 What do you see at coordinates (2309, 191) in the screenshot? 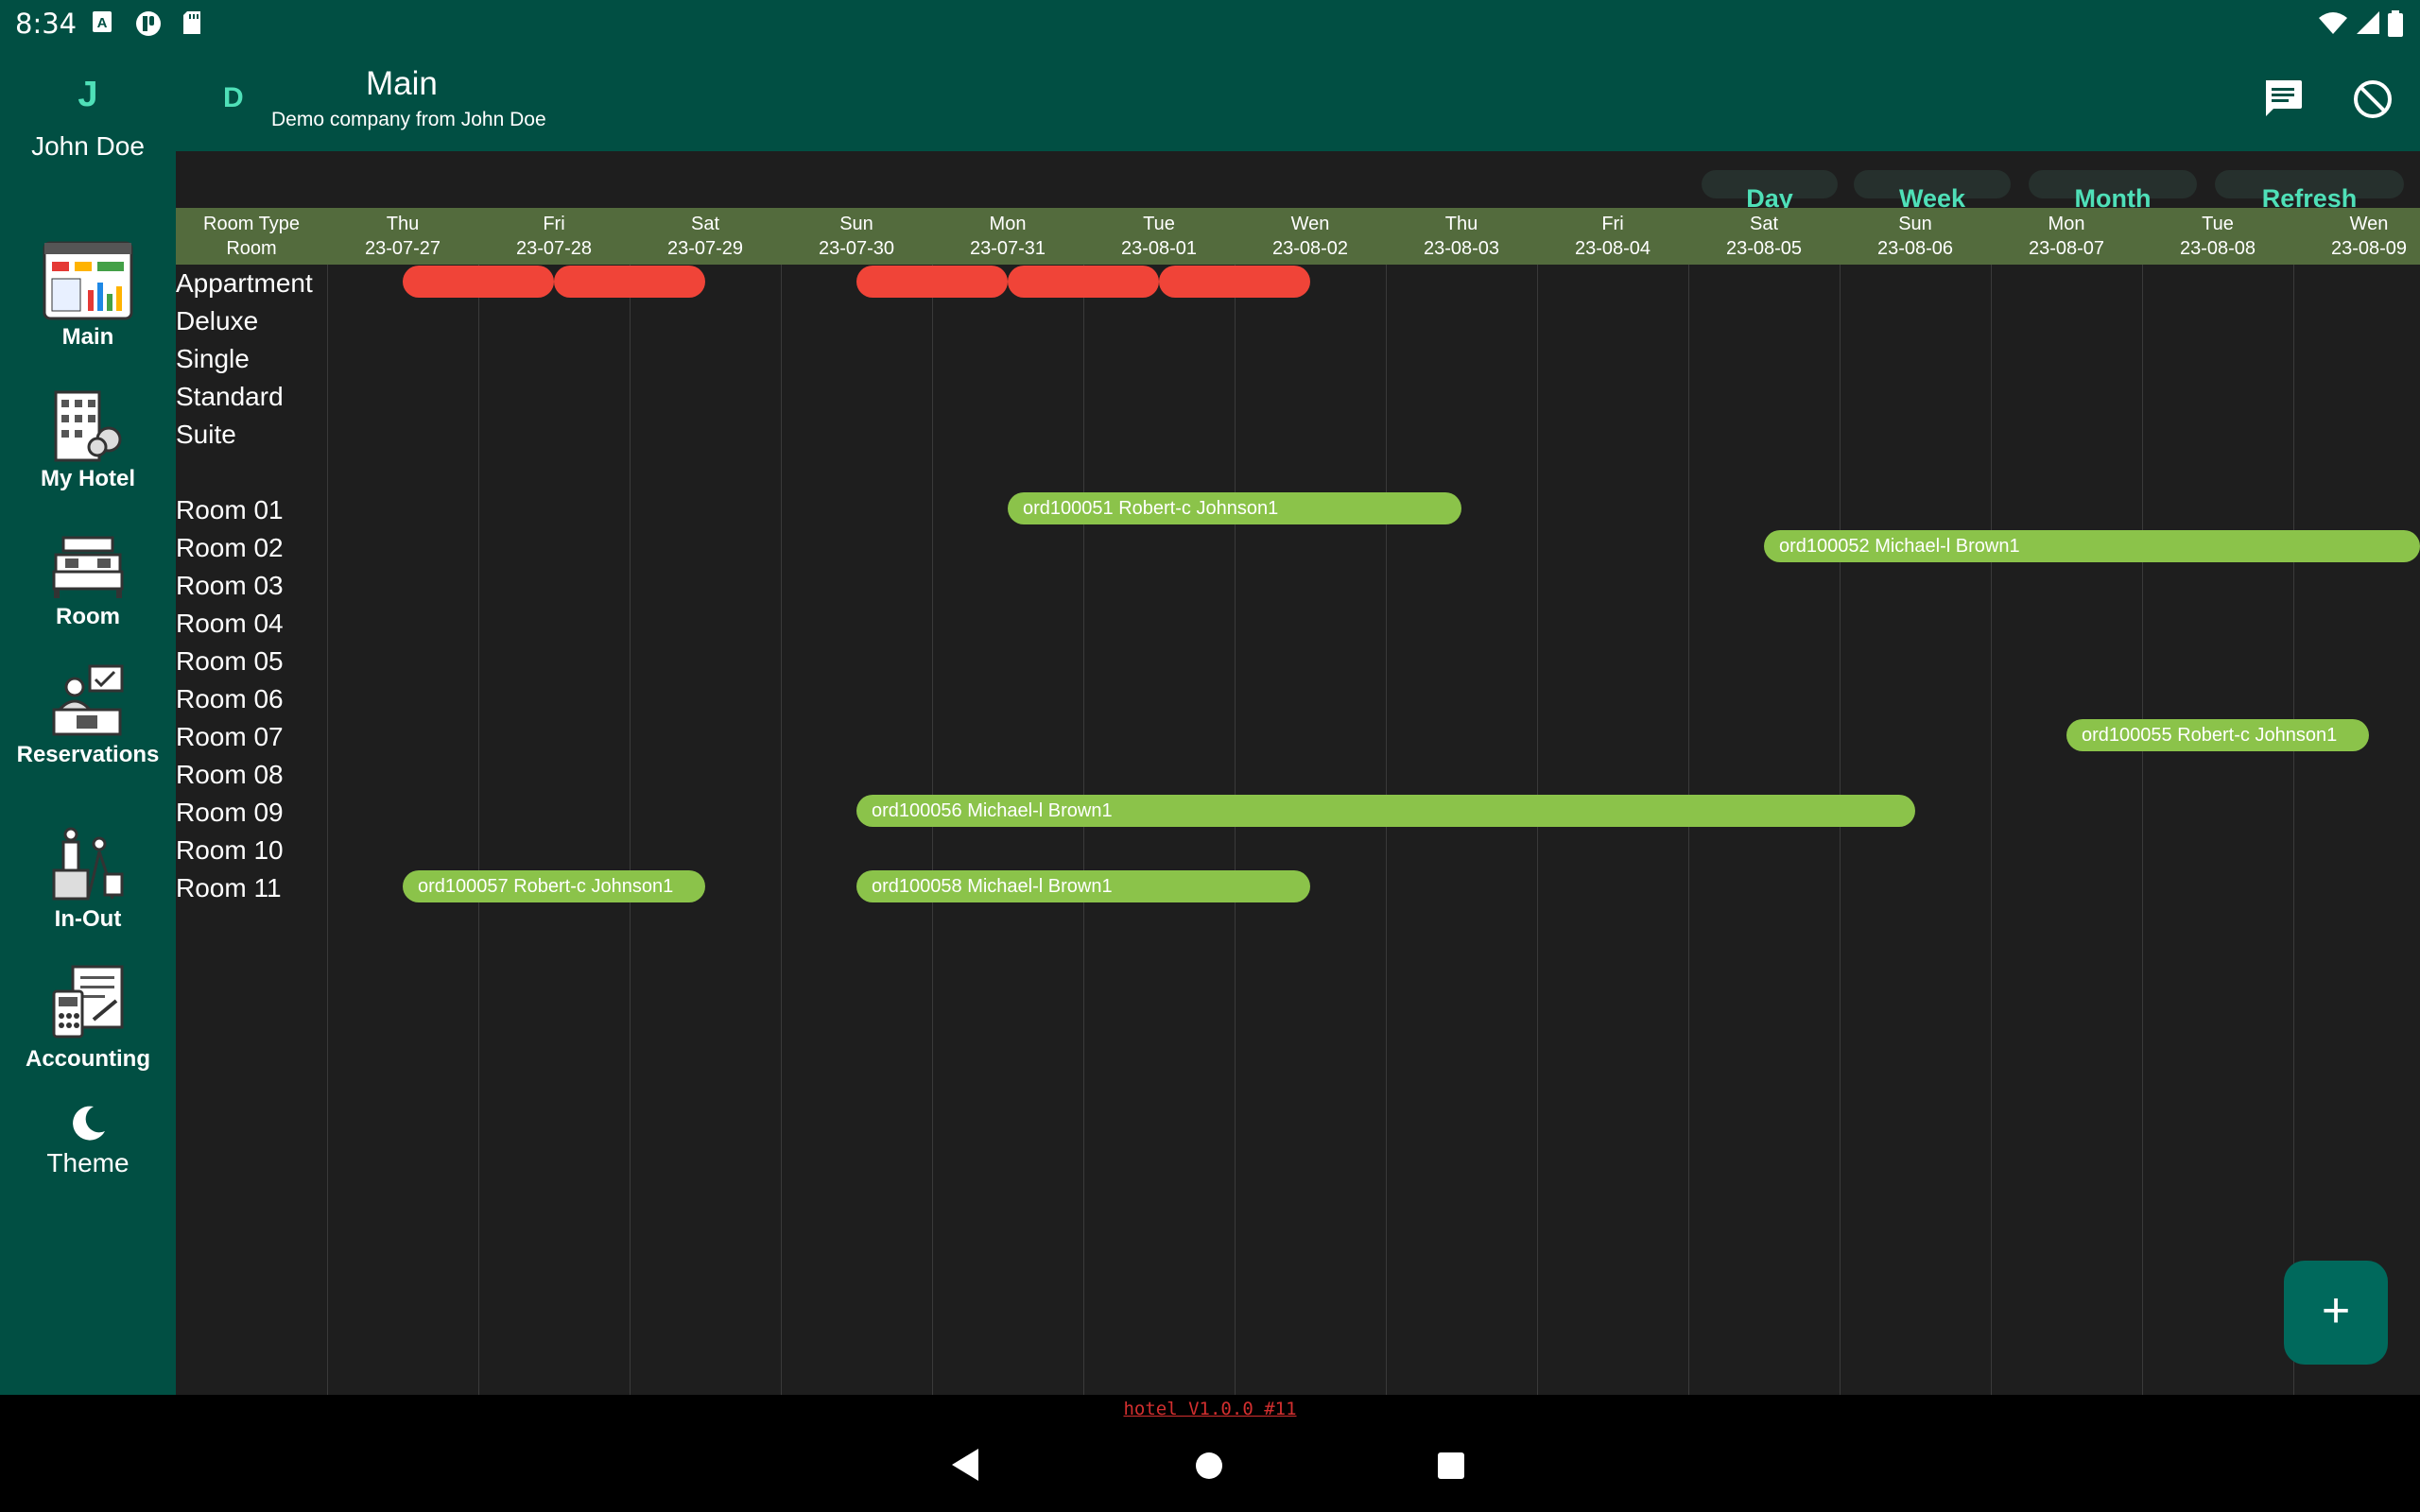
I see `refresh-button: Refresh` at bounding box center [2309, 191].